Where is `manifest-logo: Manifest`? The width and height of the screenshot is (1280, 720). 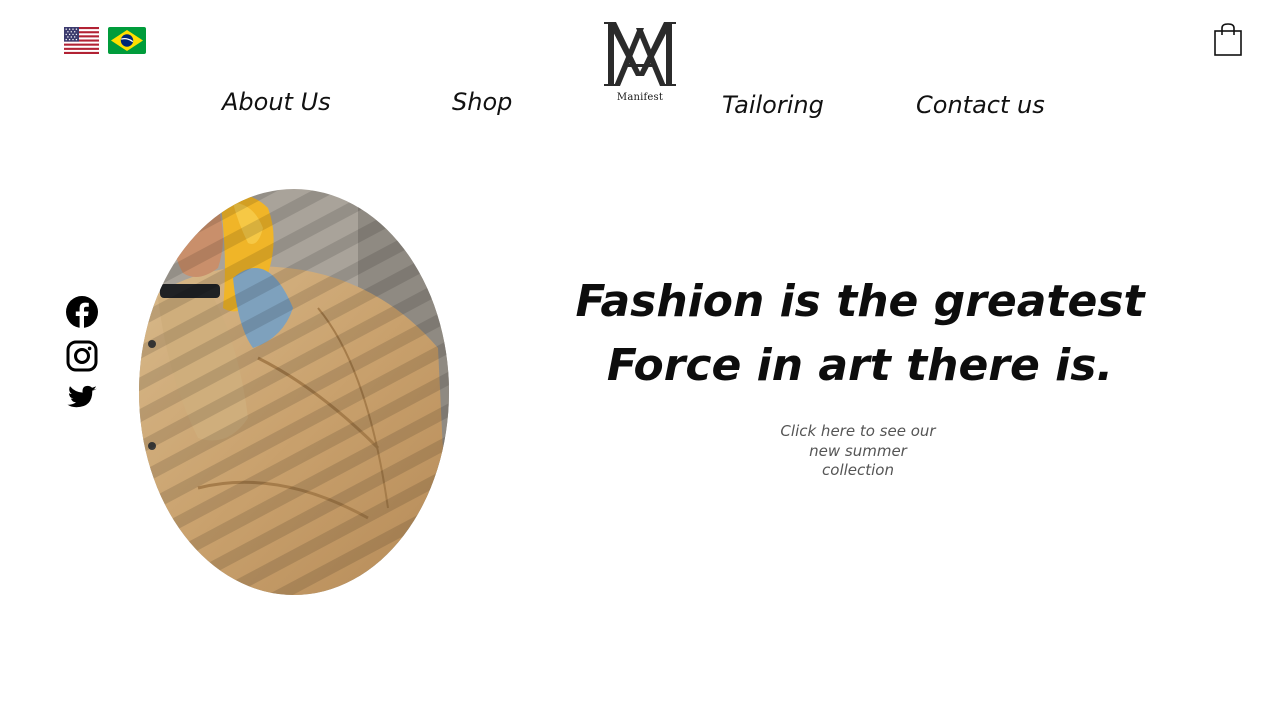 manifest-logo: Manifest is located at coordinates (640, 63).